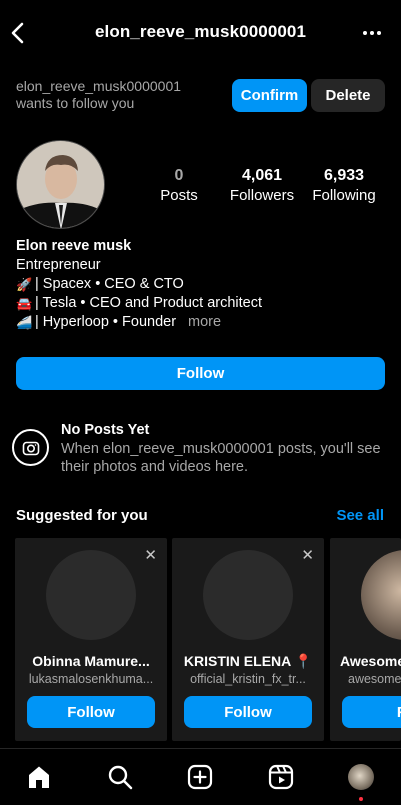 This screenshot has width=401, height=805. I want to click on tab-search, so click(120, 777).